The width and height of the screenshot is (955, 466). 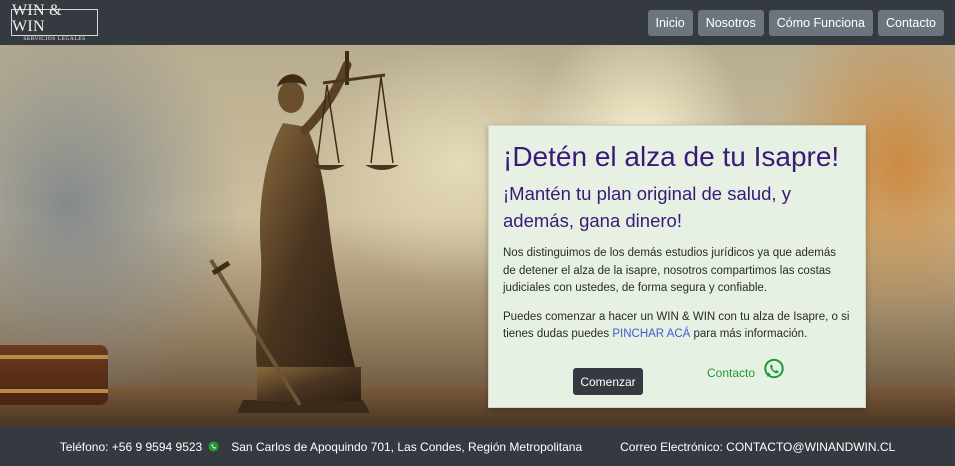 What do you see at coordinates (670, 22) in the screenshot?
I see `nav-inicio-button: Inicio` at bounding box center [670, 22].